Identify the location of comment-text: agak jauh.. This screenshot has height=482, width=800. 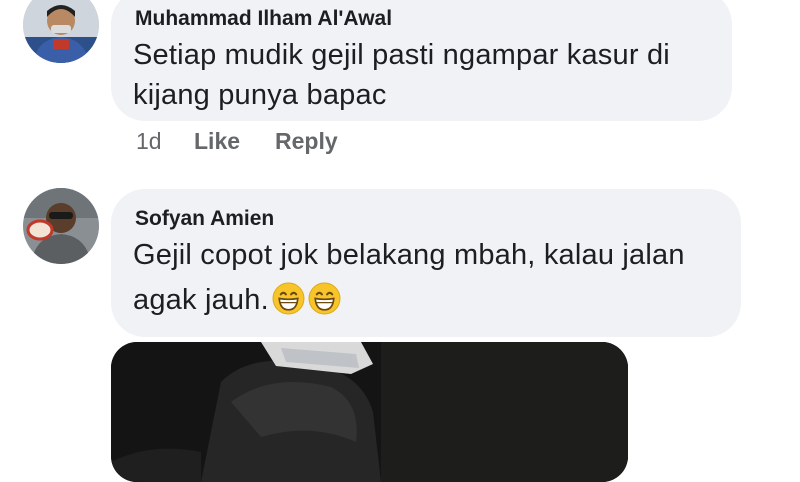
(201, 300).